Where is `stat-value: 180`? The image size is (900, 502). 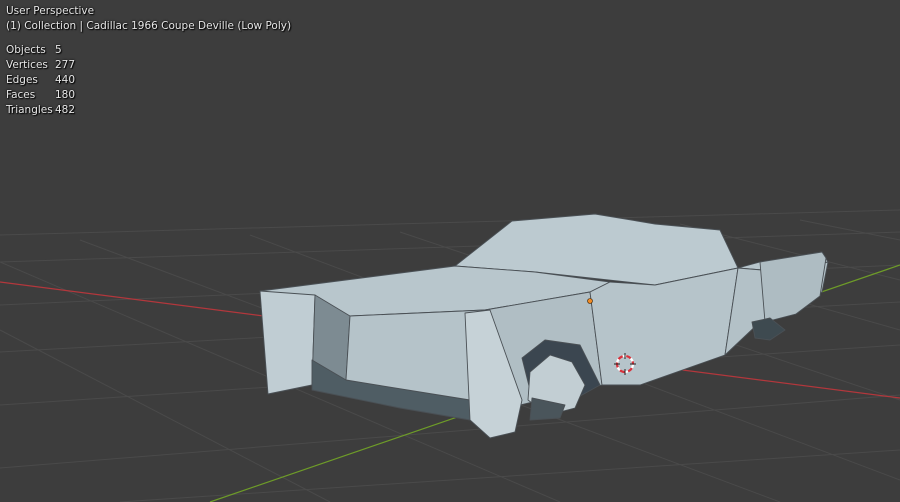
stat-value: 180 is located at coordinates (65, 95).